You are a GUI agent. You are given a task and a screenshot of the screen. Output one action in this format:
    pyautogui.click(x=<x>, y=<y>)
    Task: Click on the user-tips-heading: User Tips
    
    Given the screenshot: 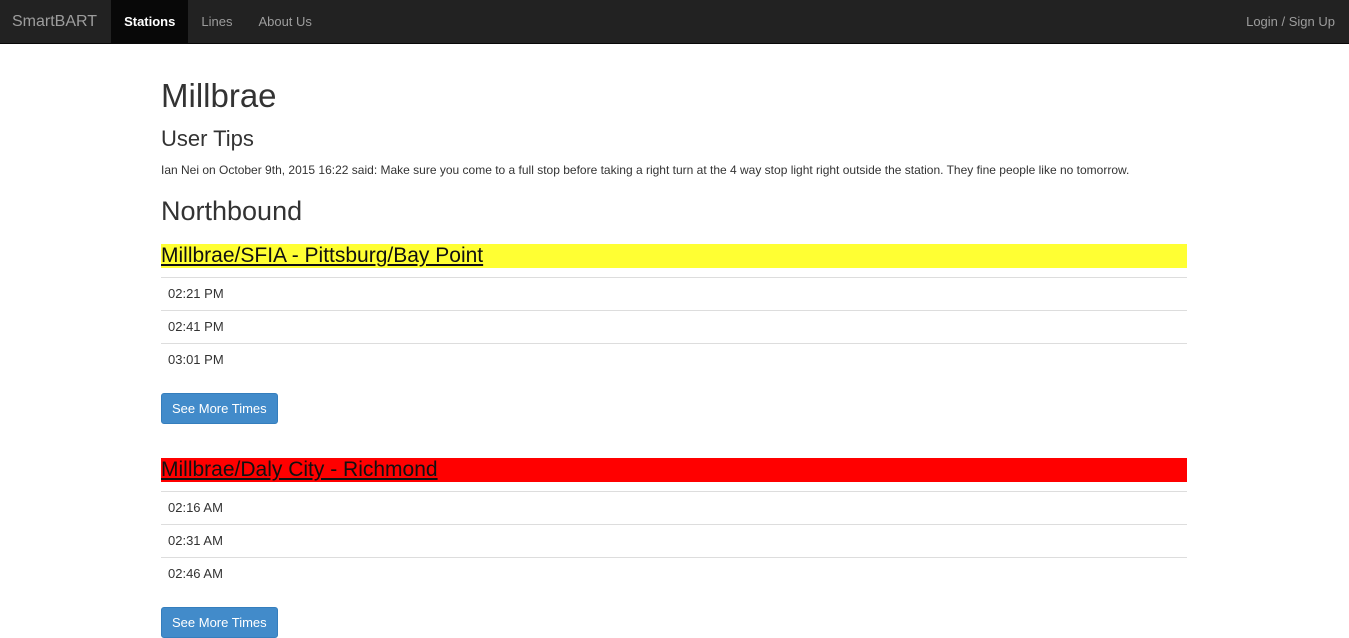 What is the action you would take?
    pyautogui.click(x=207, y=138)
    